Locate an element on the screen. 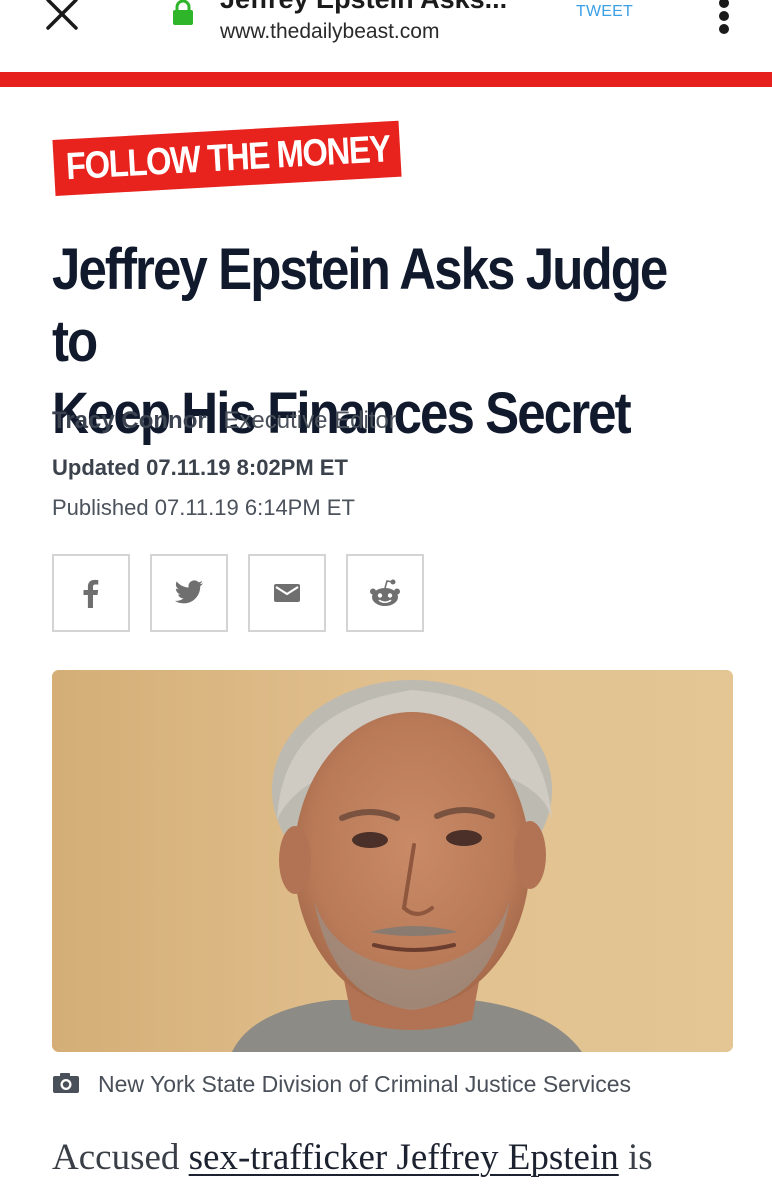 Image resolution: width=772 pixels, height=1200 pixels. reddit-icon is located at coordinates (385, 592).